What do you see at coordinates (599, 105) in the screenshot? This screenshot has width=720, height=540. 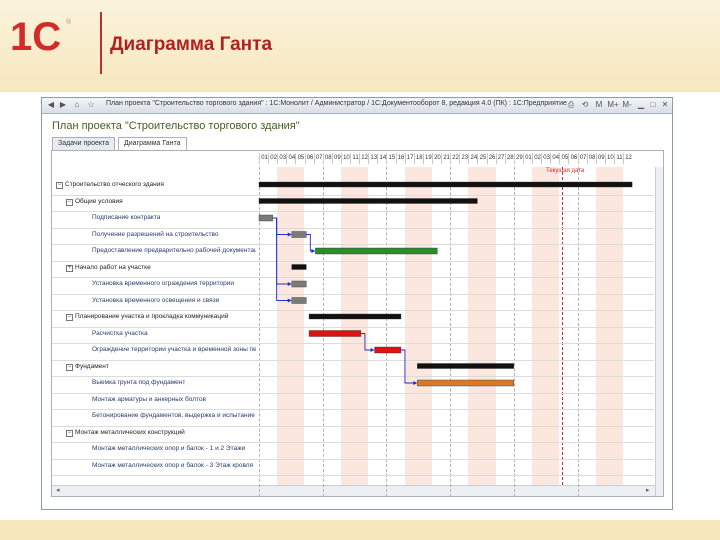 I see `m-button: M` at bounding box center [599, 105].